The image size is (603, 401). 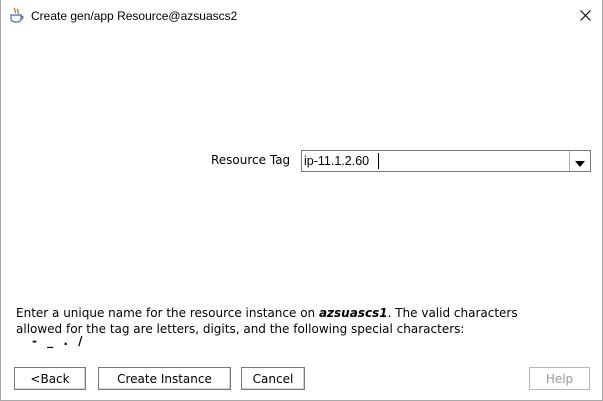 I want to click on host-name: azsuascs1, so click(x=353, y=313).